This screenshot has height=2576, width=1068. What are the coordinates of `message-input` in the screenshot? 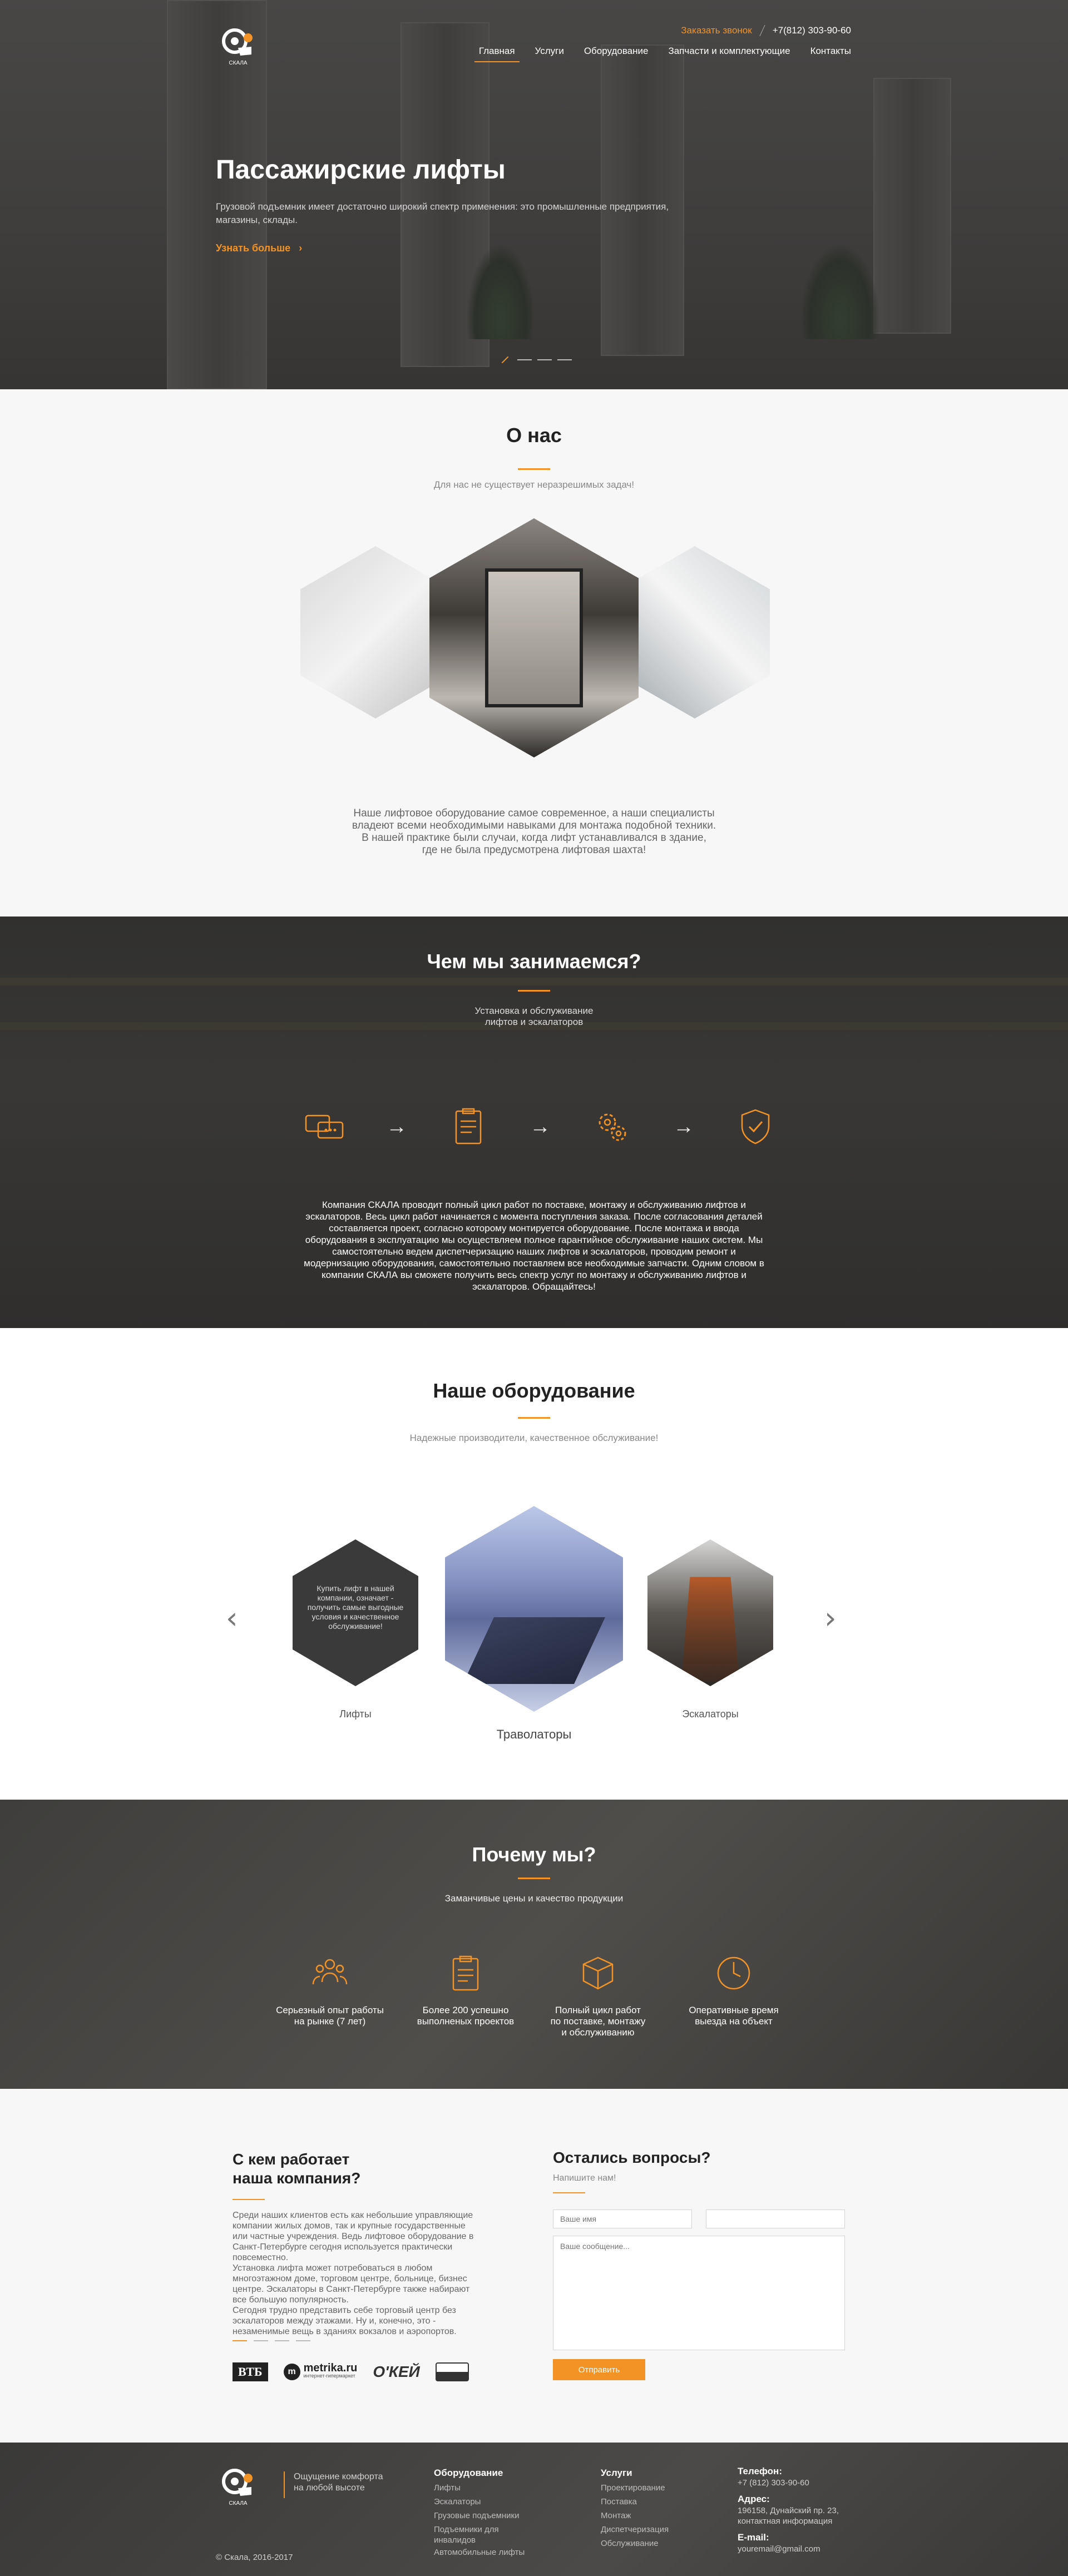 It's located at (699, 2293).